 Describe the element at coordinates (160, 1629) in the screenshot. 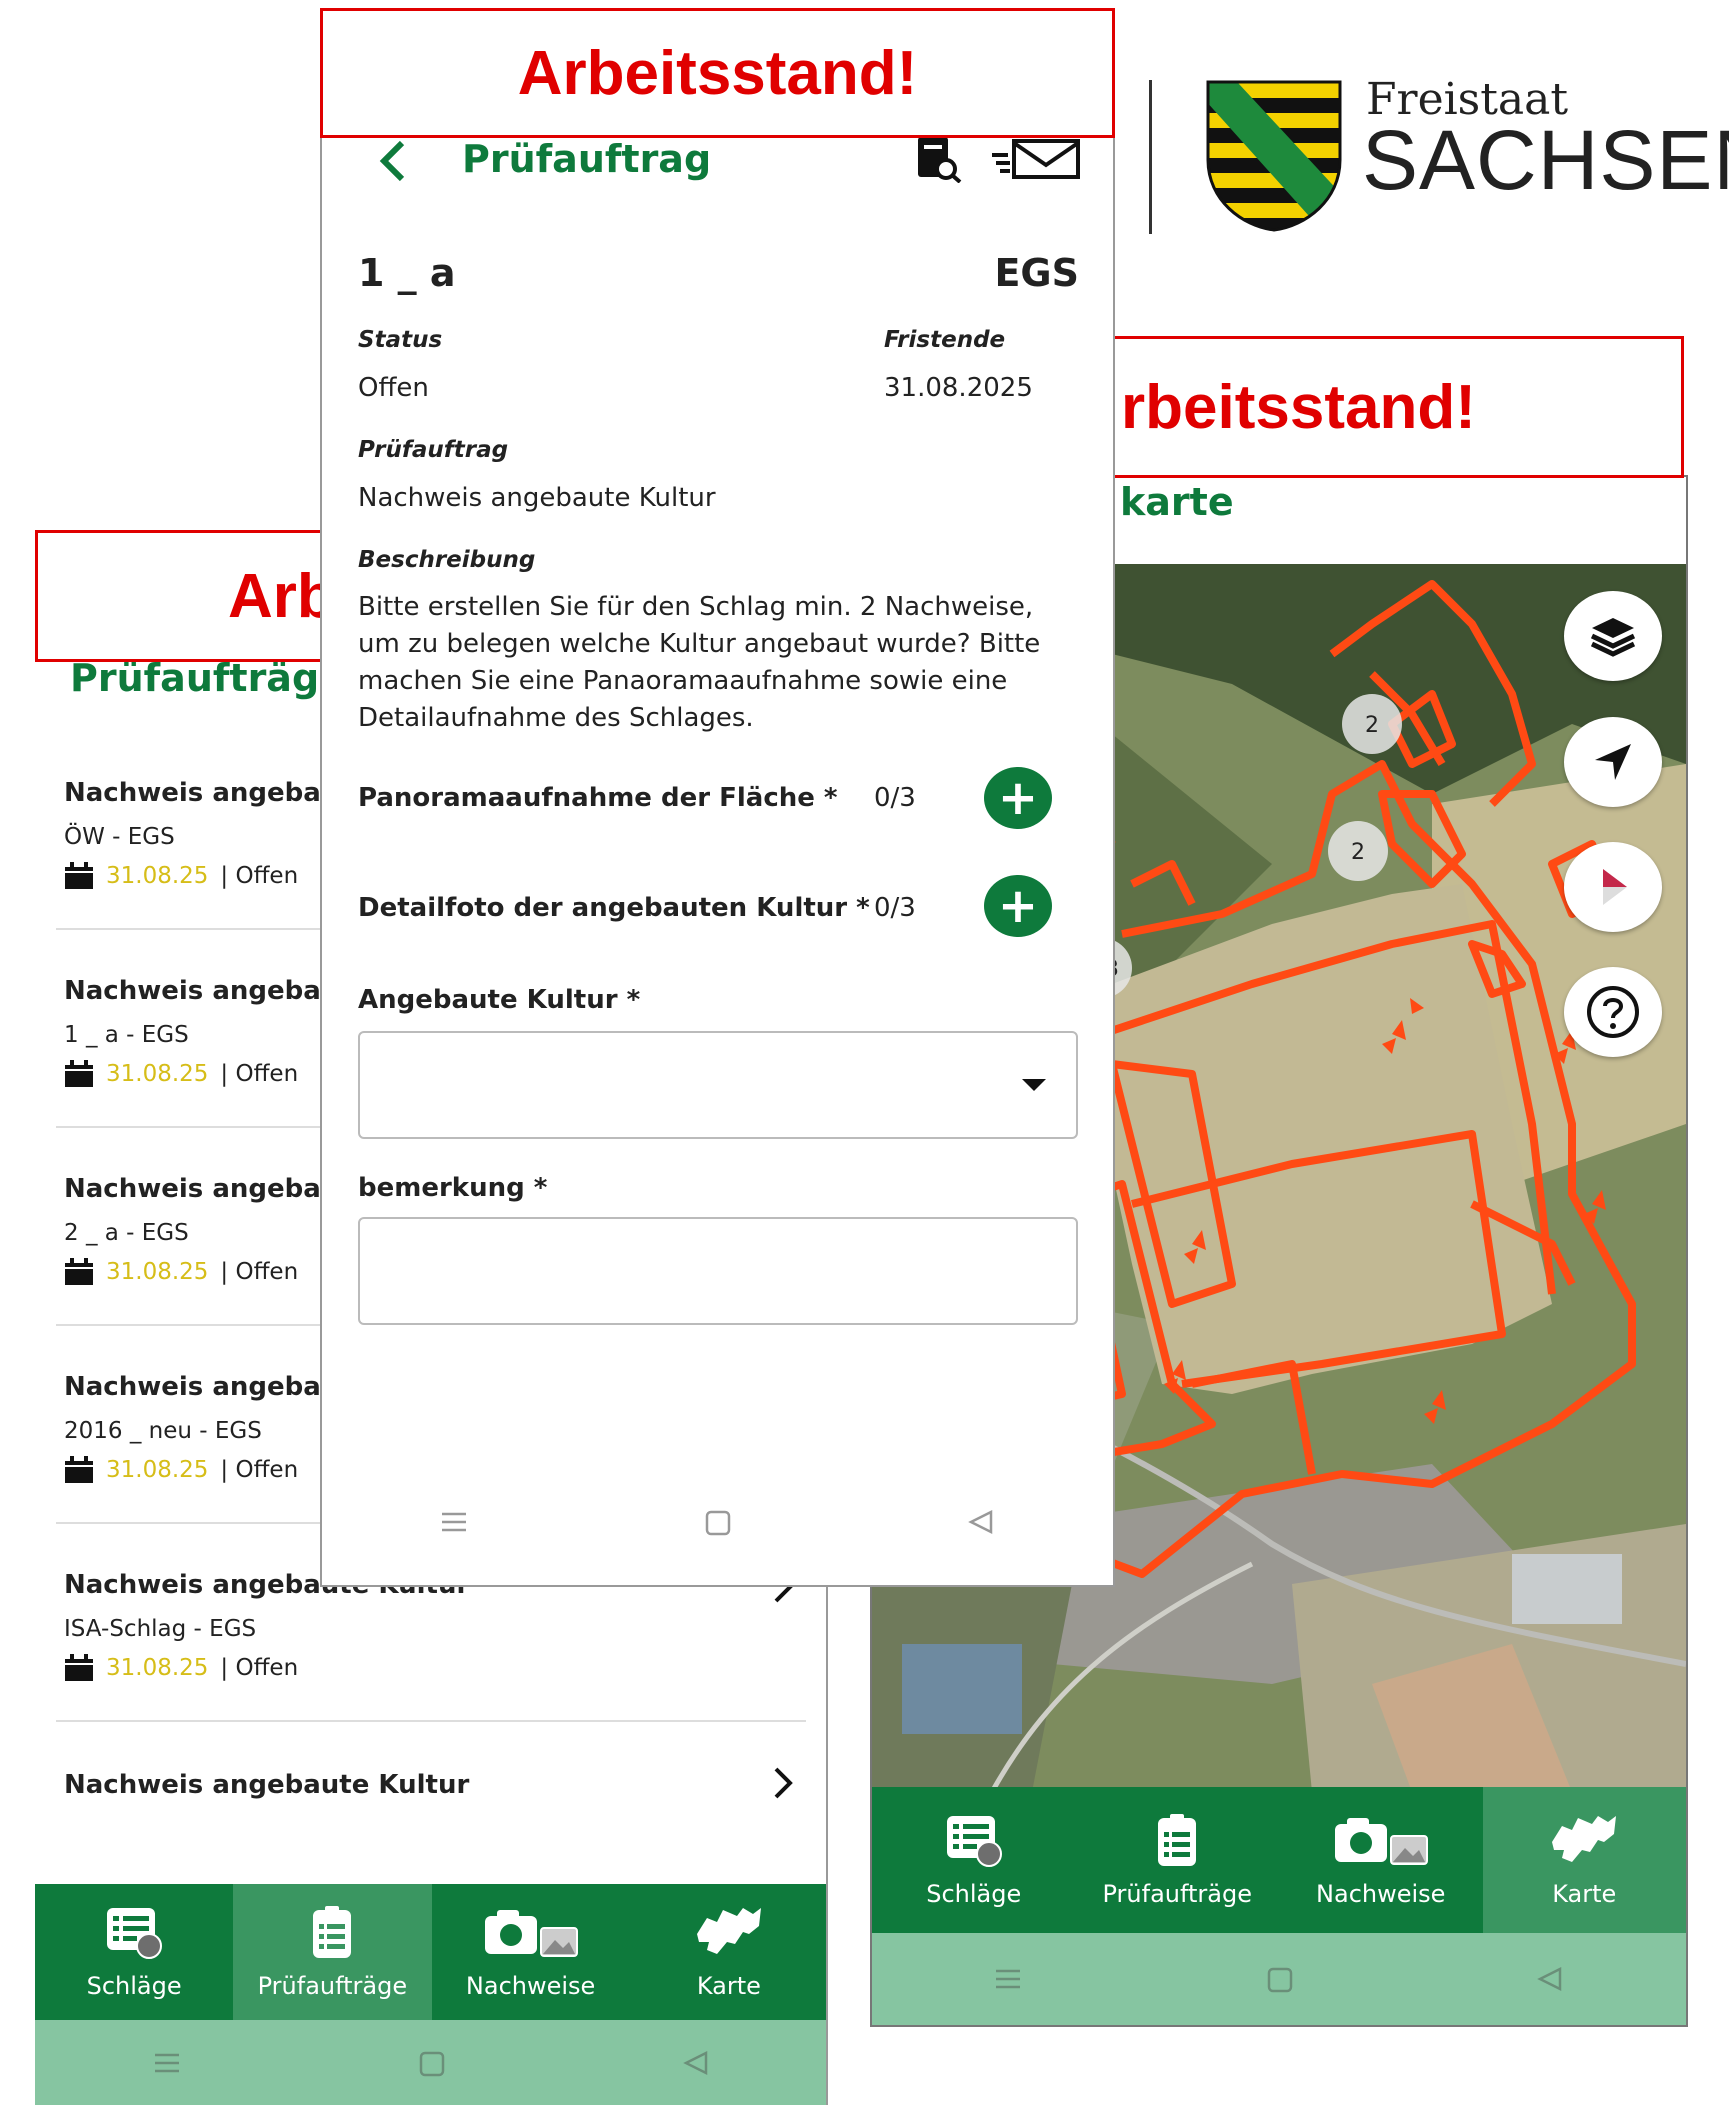

I see `list-item-sub: ISA-Schlag - EGS` at that location.